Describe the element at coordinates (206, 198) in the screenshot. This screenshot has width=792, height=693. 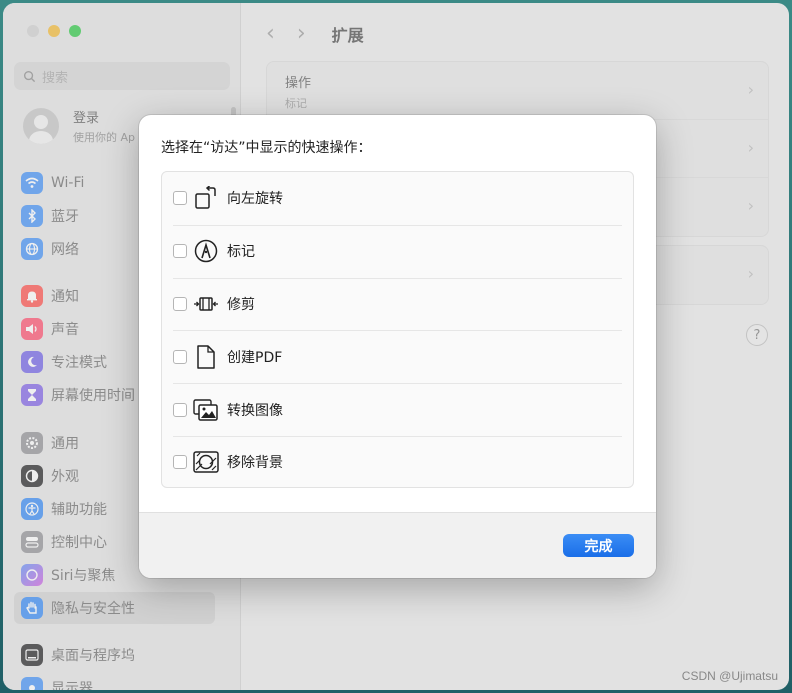
I see `rotate-left-icon` at that location.